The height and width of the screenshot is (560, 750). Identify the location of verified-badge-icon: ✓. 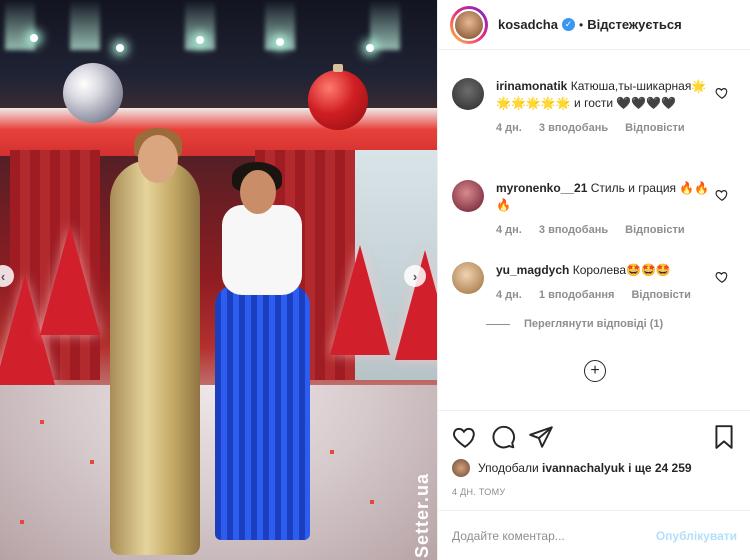
(568, 24).